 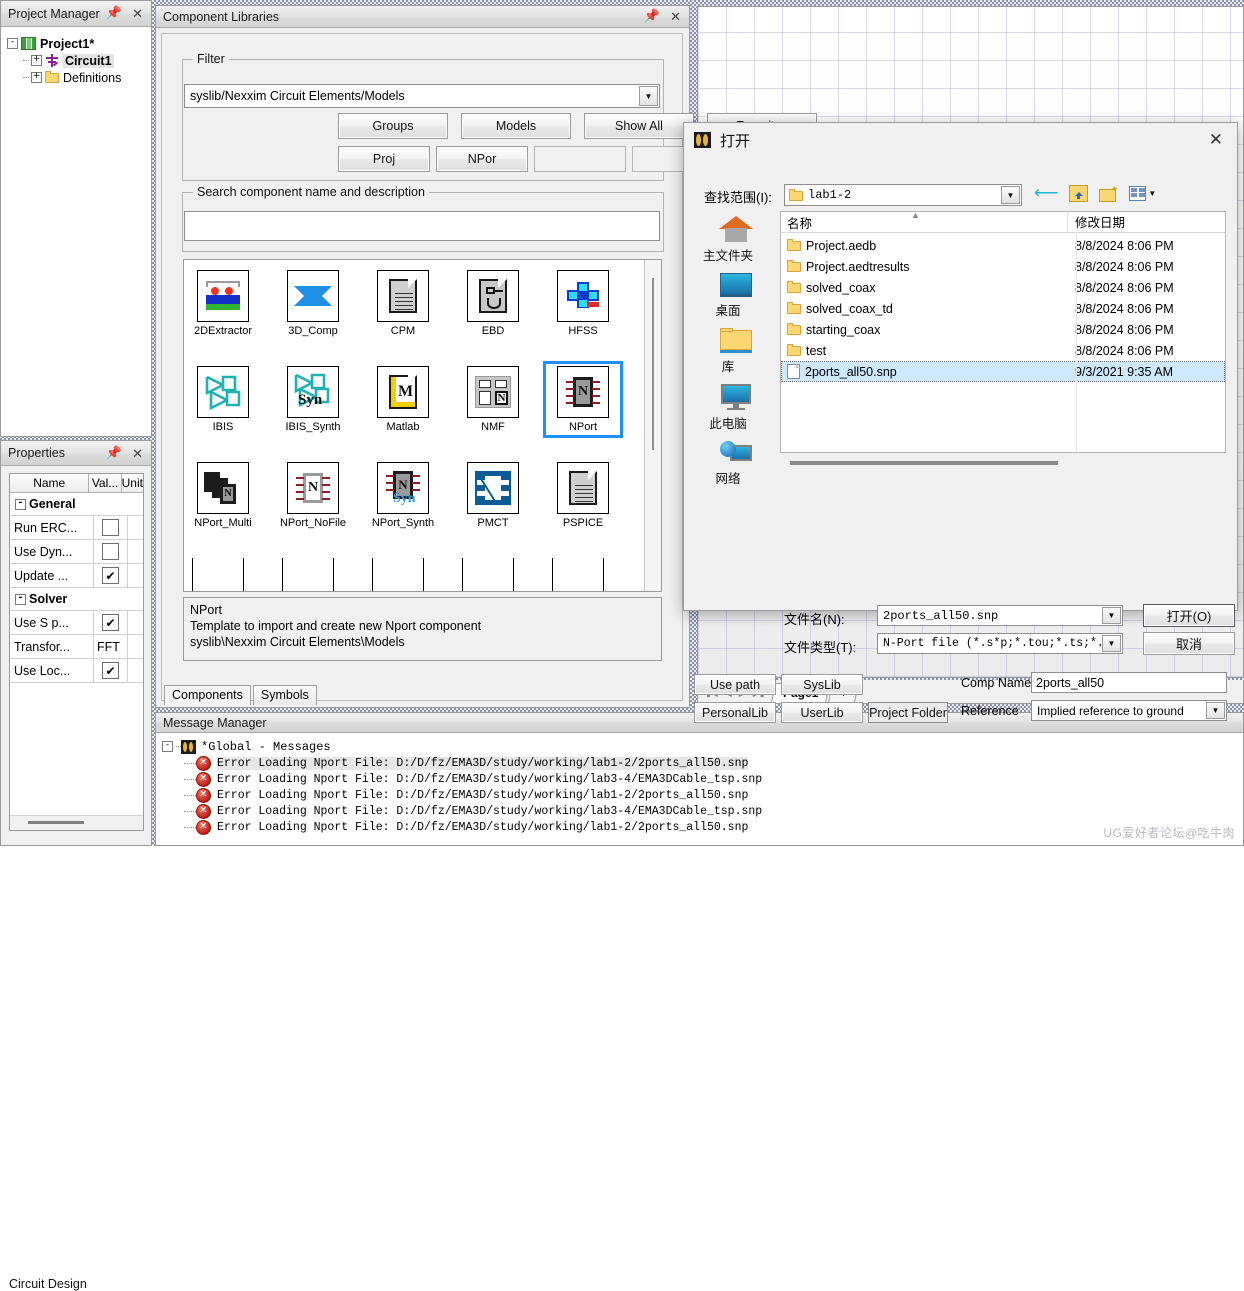 I want to click on property-group-general: - General, so click(x=76, y=504).